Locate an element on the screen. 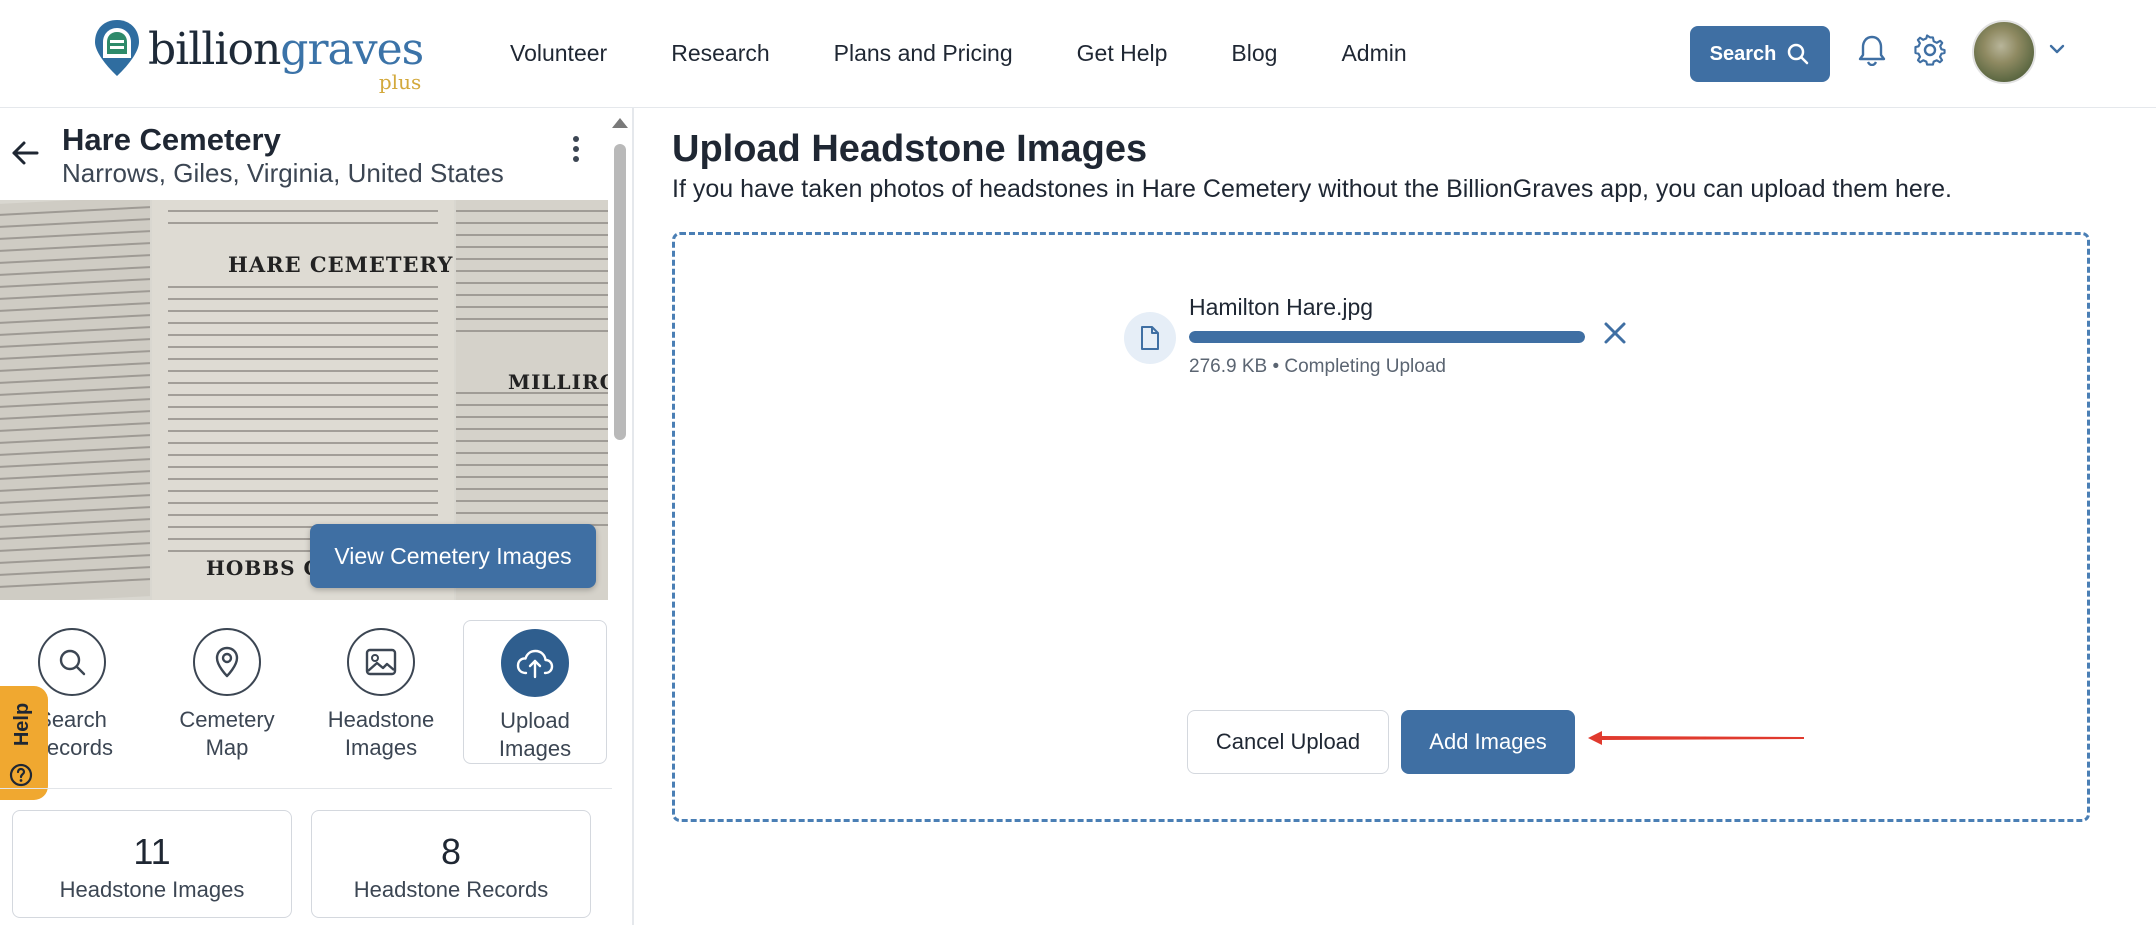  help-label-wrap: Help is located at coordinates (23, 724).